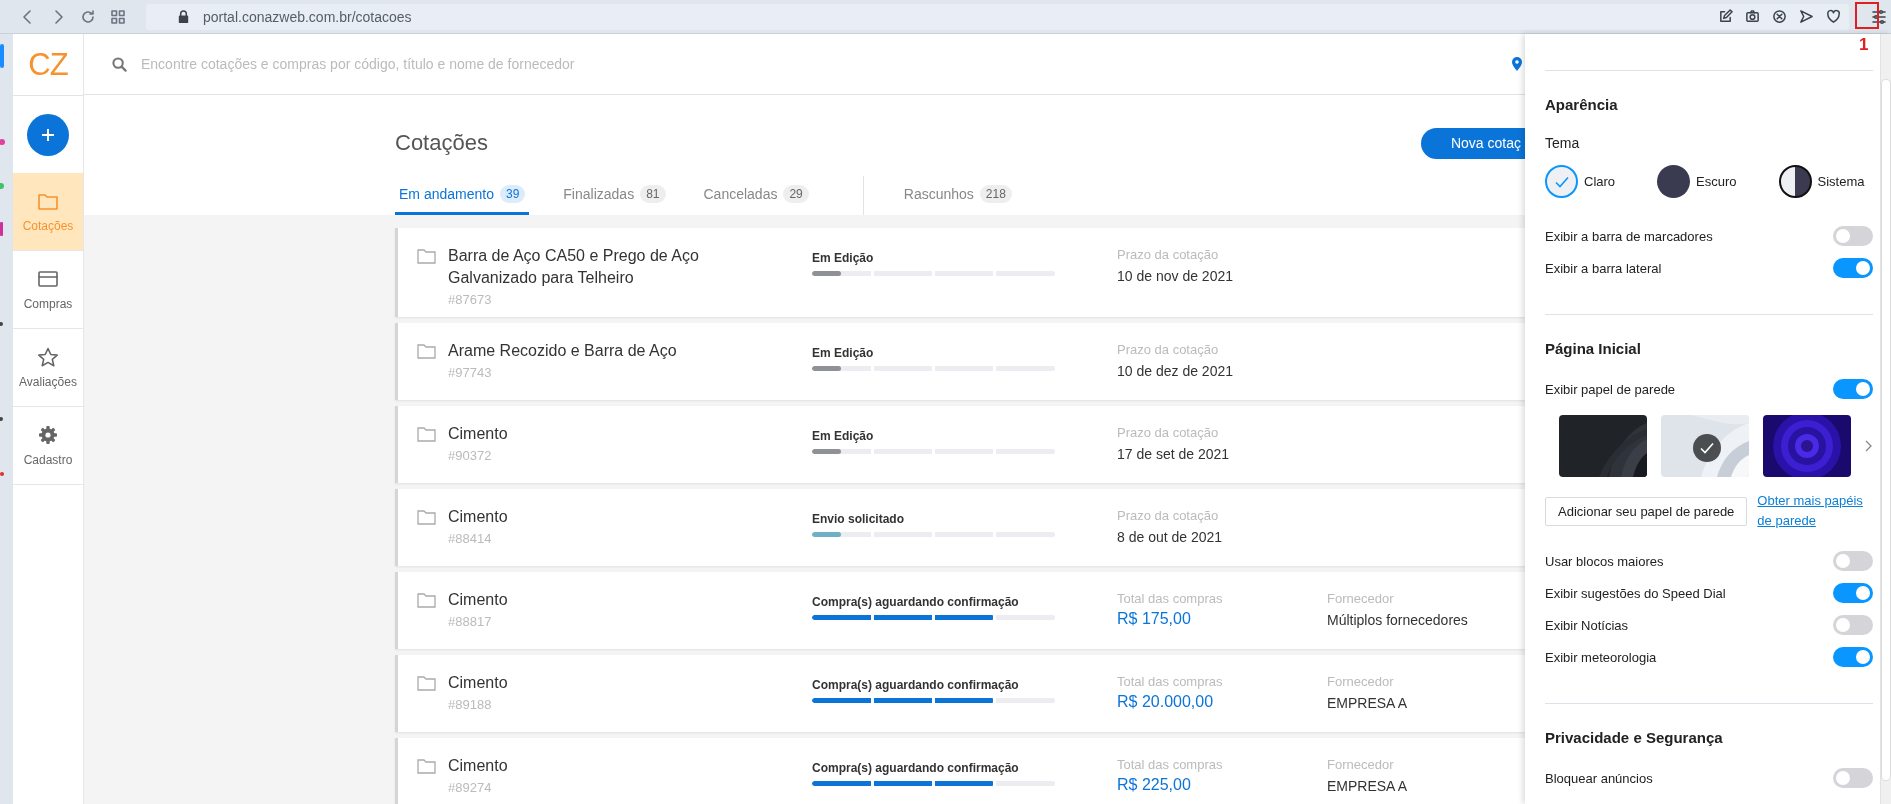  Describe the element at coordinates (960, 527) in the screenshot. I see `quote-card: Cimento #88414 Envio solicitado Prazo da cotação 8 de out de 2021` at that location.